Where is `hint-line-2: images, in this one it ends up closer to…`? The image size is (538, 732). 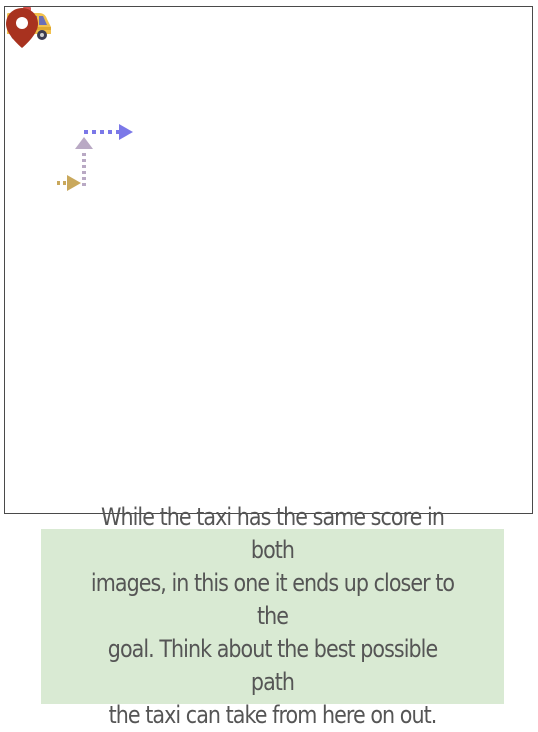 hint-line-2: images, in this one it ends up closer to… is located at coordinates (272, 599).